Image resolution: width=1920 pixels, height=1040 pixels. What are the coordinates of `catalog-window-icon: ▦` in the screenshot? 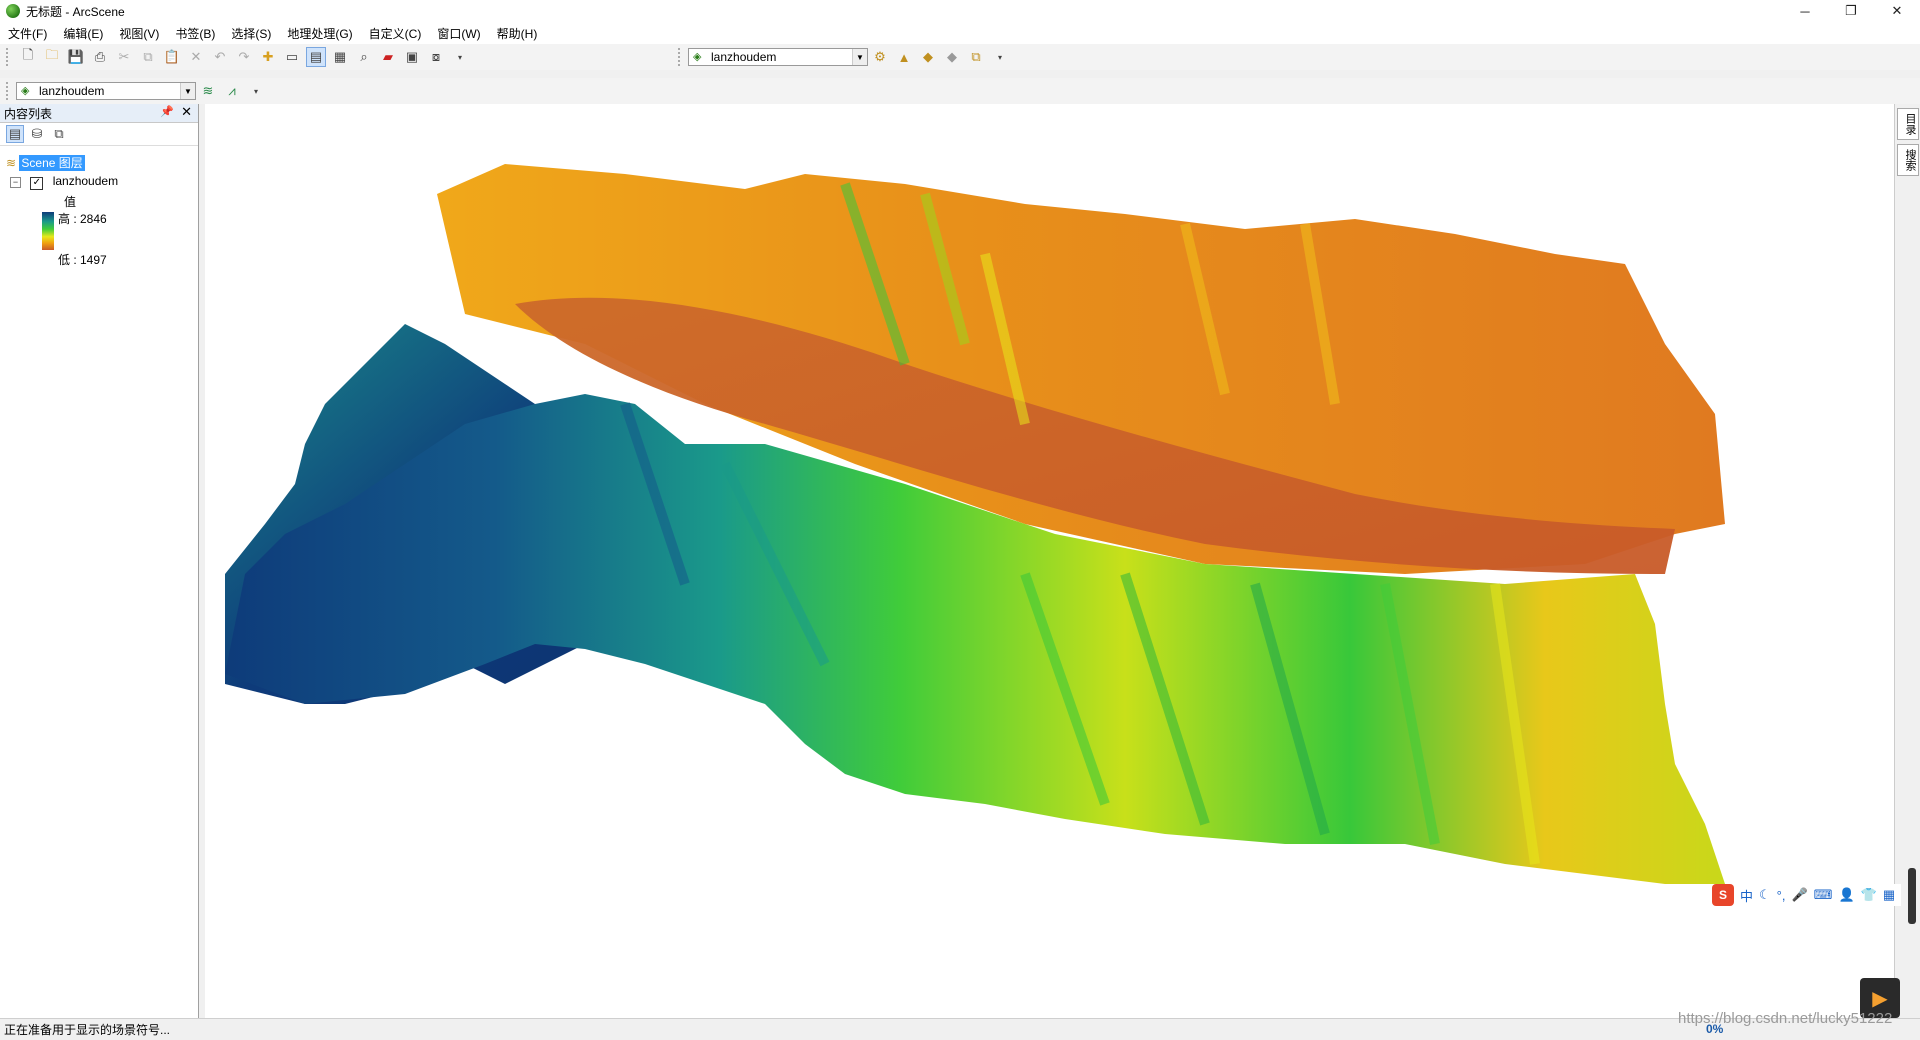 It's located at (340, 57).